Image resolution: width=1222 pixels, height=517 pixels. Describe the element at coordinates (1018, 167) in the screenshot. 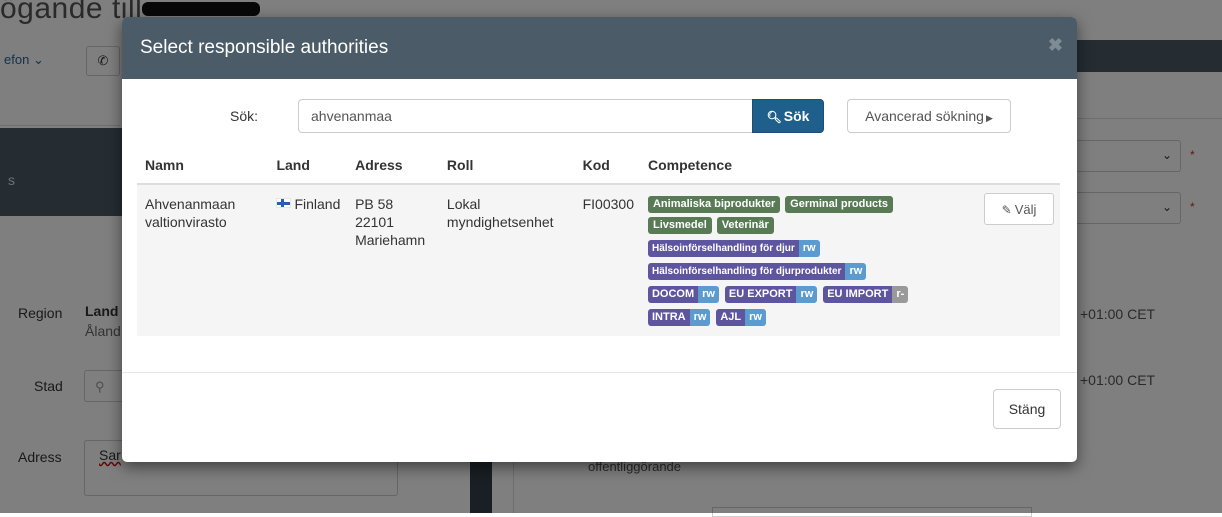

I see `column-header-action` at that location.